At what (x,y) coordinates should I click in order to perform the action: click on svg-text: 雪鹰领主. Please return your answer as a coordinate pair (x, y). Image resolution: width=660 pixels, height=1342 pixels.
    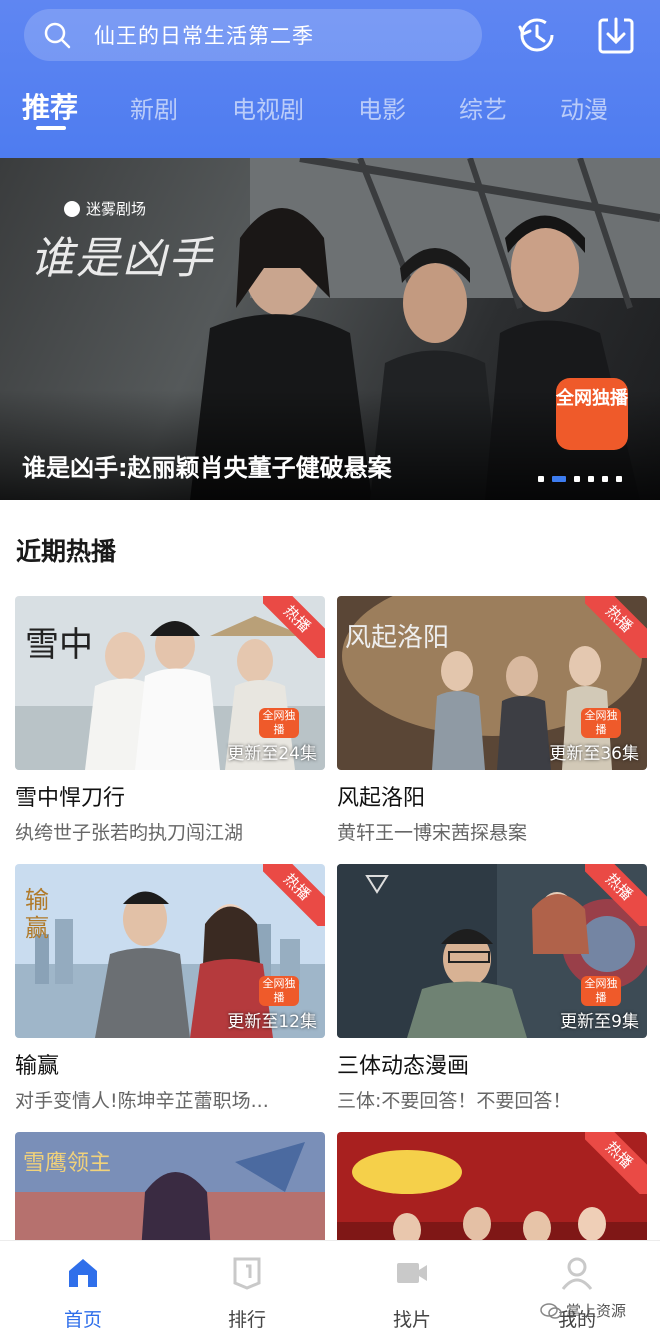
    Looking at the image, I should click on (67, 1163).